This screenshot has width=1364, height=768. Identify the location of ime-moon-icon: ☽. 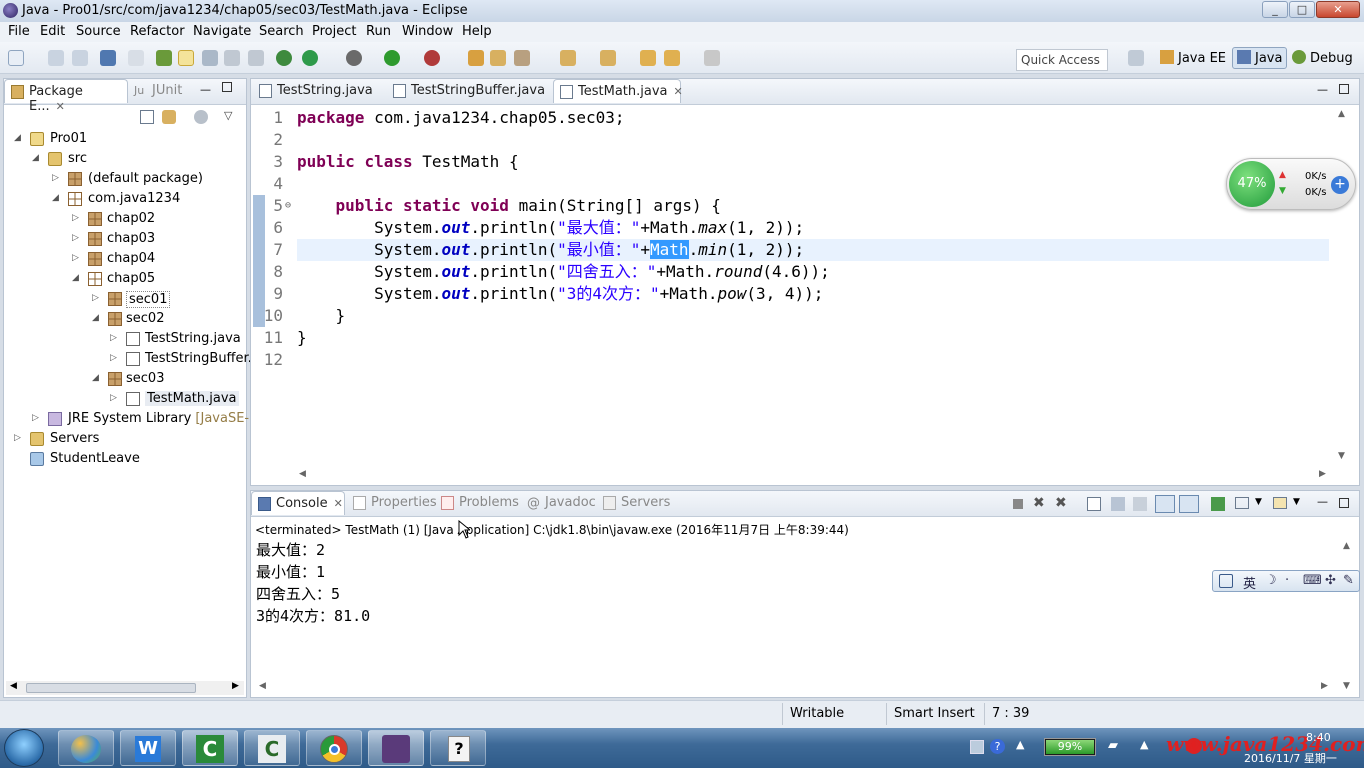
(1271, 580).